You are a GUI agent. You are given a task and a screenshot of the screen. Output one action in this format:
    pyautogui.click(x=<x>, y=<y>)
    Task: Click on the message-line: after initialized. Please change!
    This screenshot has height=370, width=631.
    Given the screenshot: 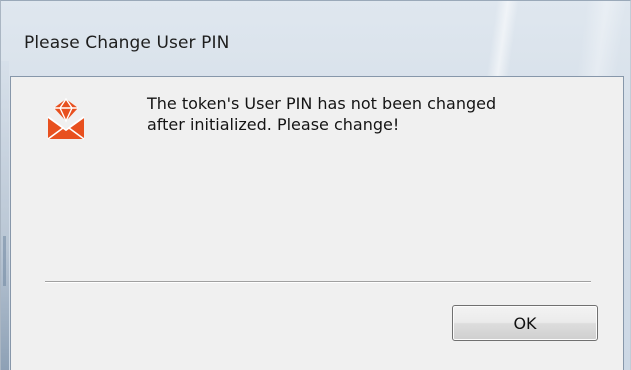 What is the action you would take?
    pyautogui.click(x=273, y=124)
    